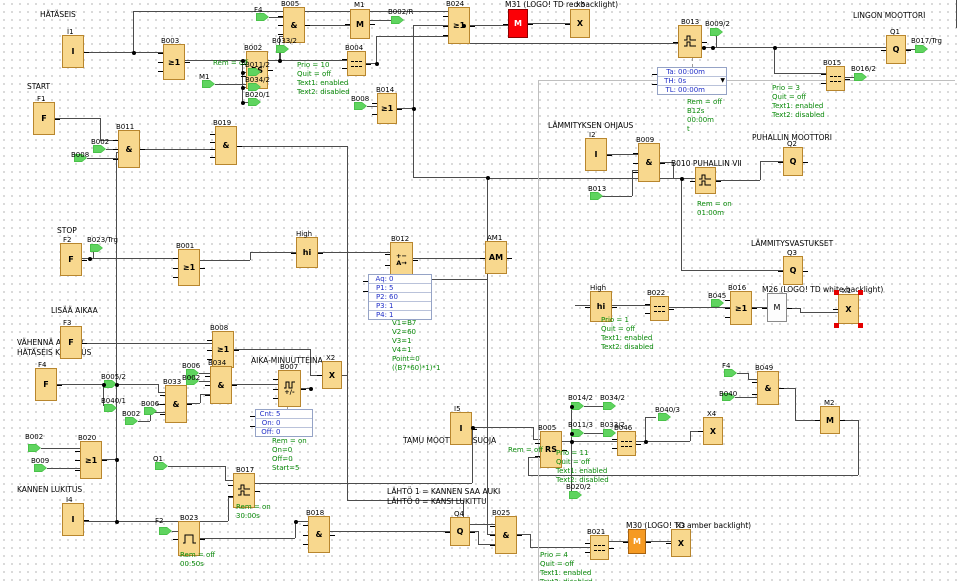  What do you see at coordinates (189, 267) in the screenshot?
I see `or-B001: ≥1` at bounding box center [189, 267].